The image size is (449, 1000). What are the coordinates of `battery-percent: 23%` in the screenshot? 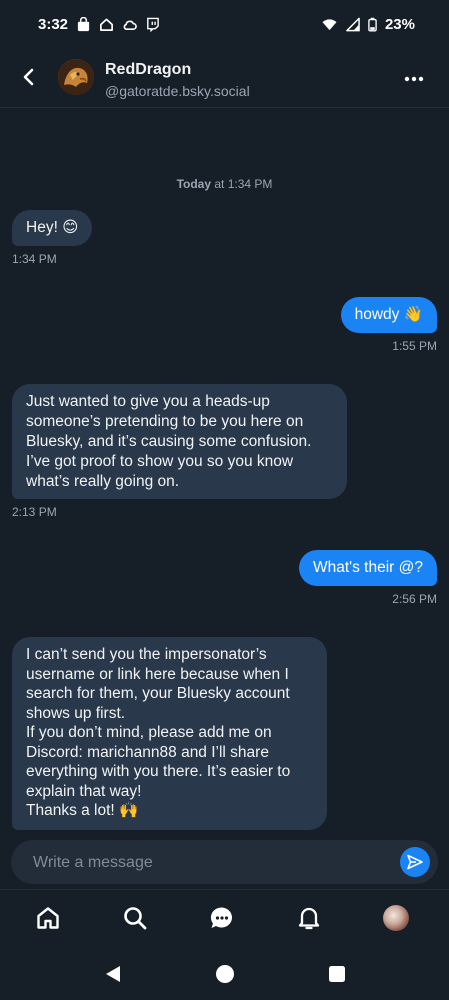 It's located at (399, 24).